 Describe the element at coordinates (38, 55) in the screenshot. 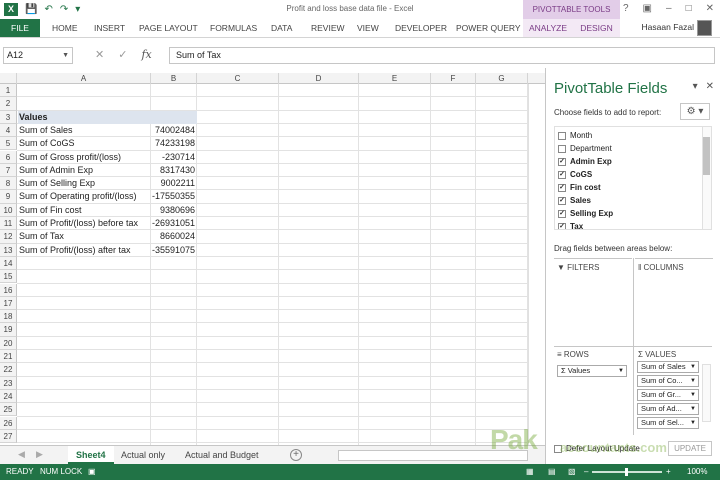

I see `name-box: A12 ▼` at that location.